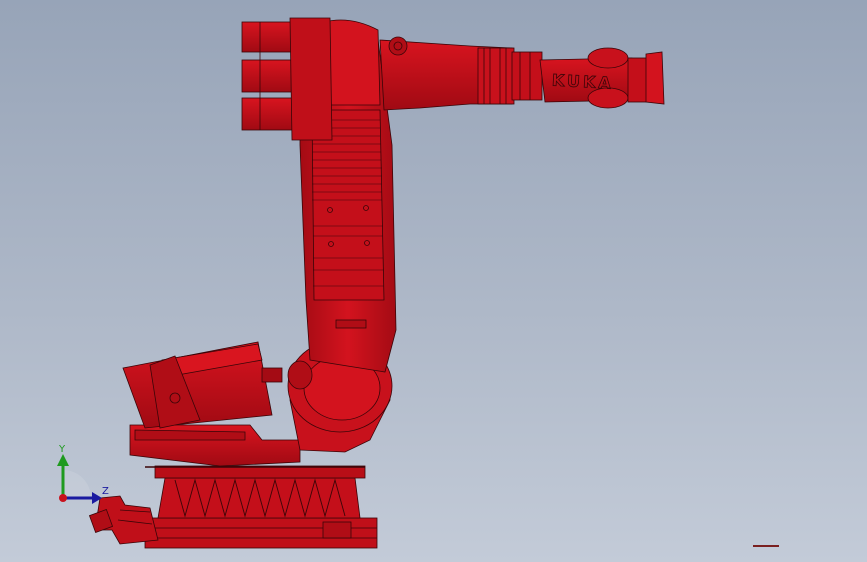 This screenshot has height=562, width=867. What do you see at coordinates (202, 385) in the screenshot?
I see `counterbalance-cylinder` at bounding box center [202, 385].